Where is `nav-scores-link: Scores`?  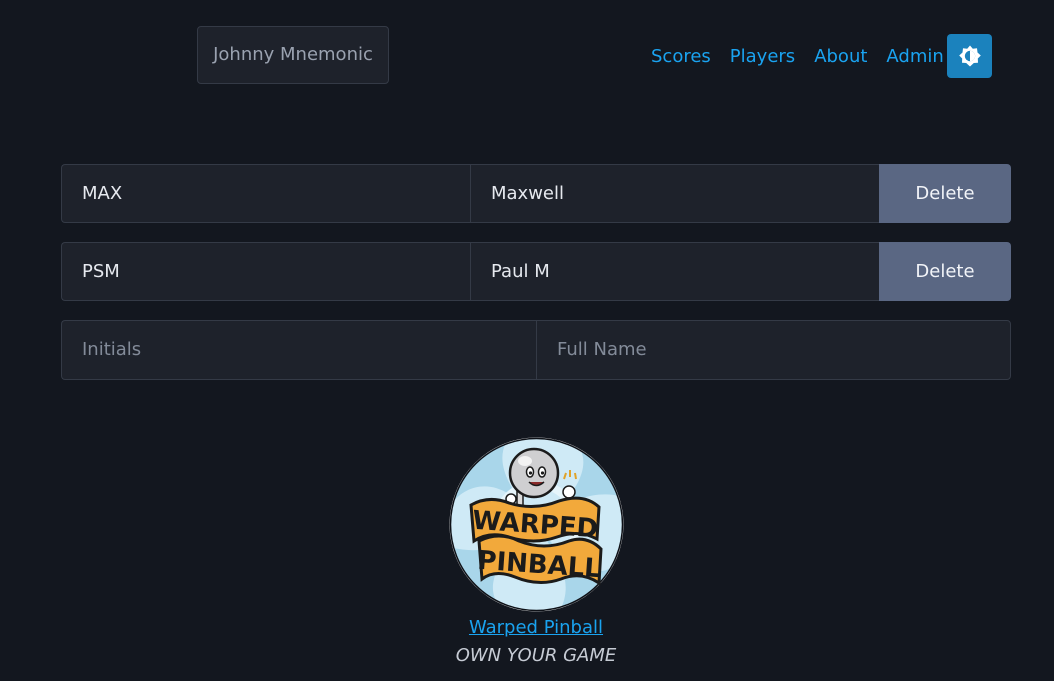 nav-scores-link: Scores is located at coordinates (681, 57).